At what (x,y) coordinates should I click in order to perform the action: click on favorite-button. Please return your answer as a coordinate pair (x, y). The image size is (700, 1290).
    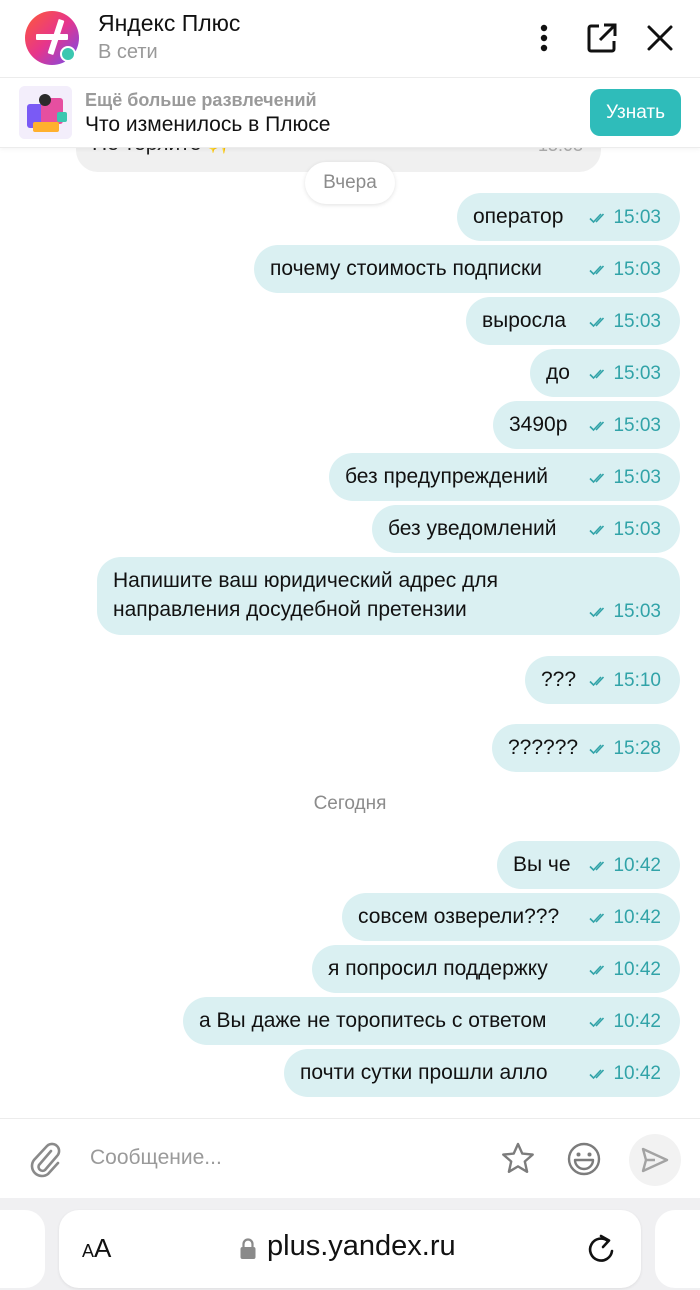
    Looking at the image, I should click on (518, 1159).